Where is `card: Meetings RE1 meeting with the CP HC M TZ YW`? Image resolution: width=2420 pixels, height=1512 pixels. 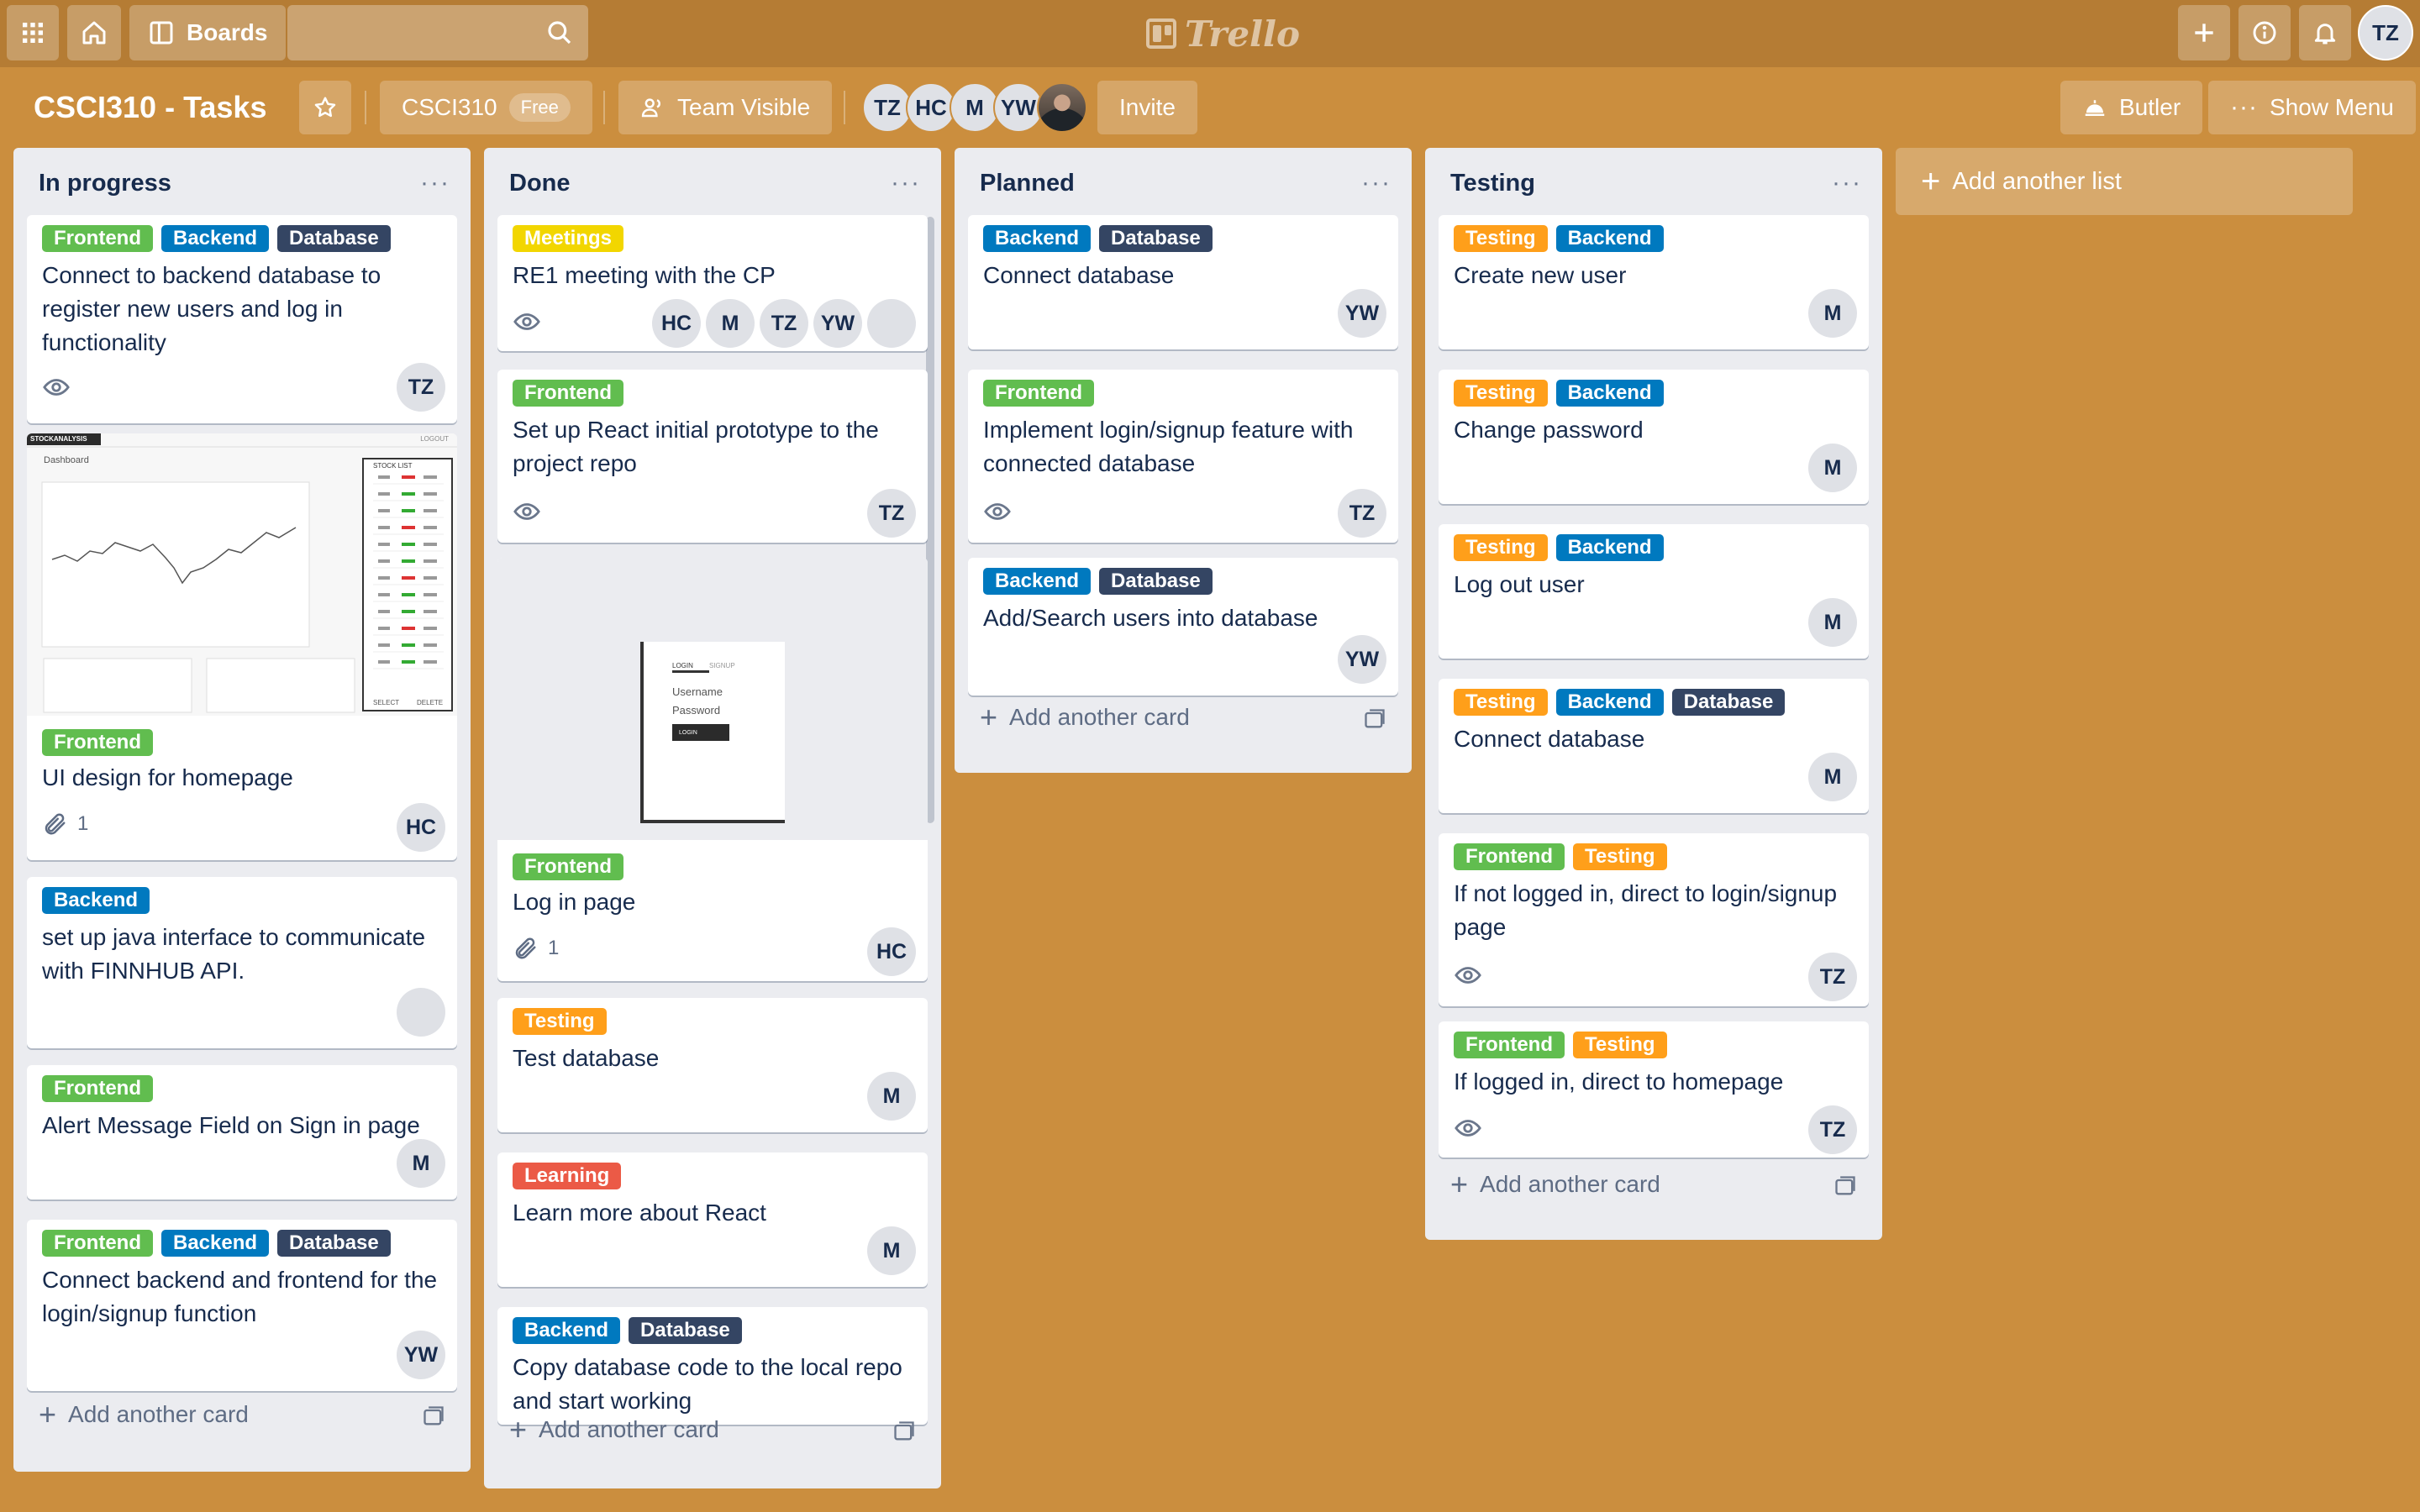
card: Meetings RE1 meeting with the CP HC M TZ YW is located at coordinates (712, 283).